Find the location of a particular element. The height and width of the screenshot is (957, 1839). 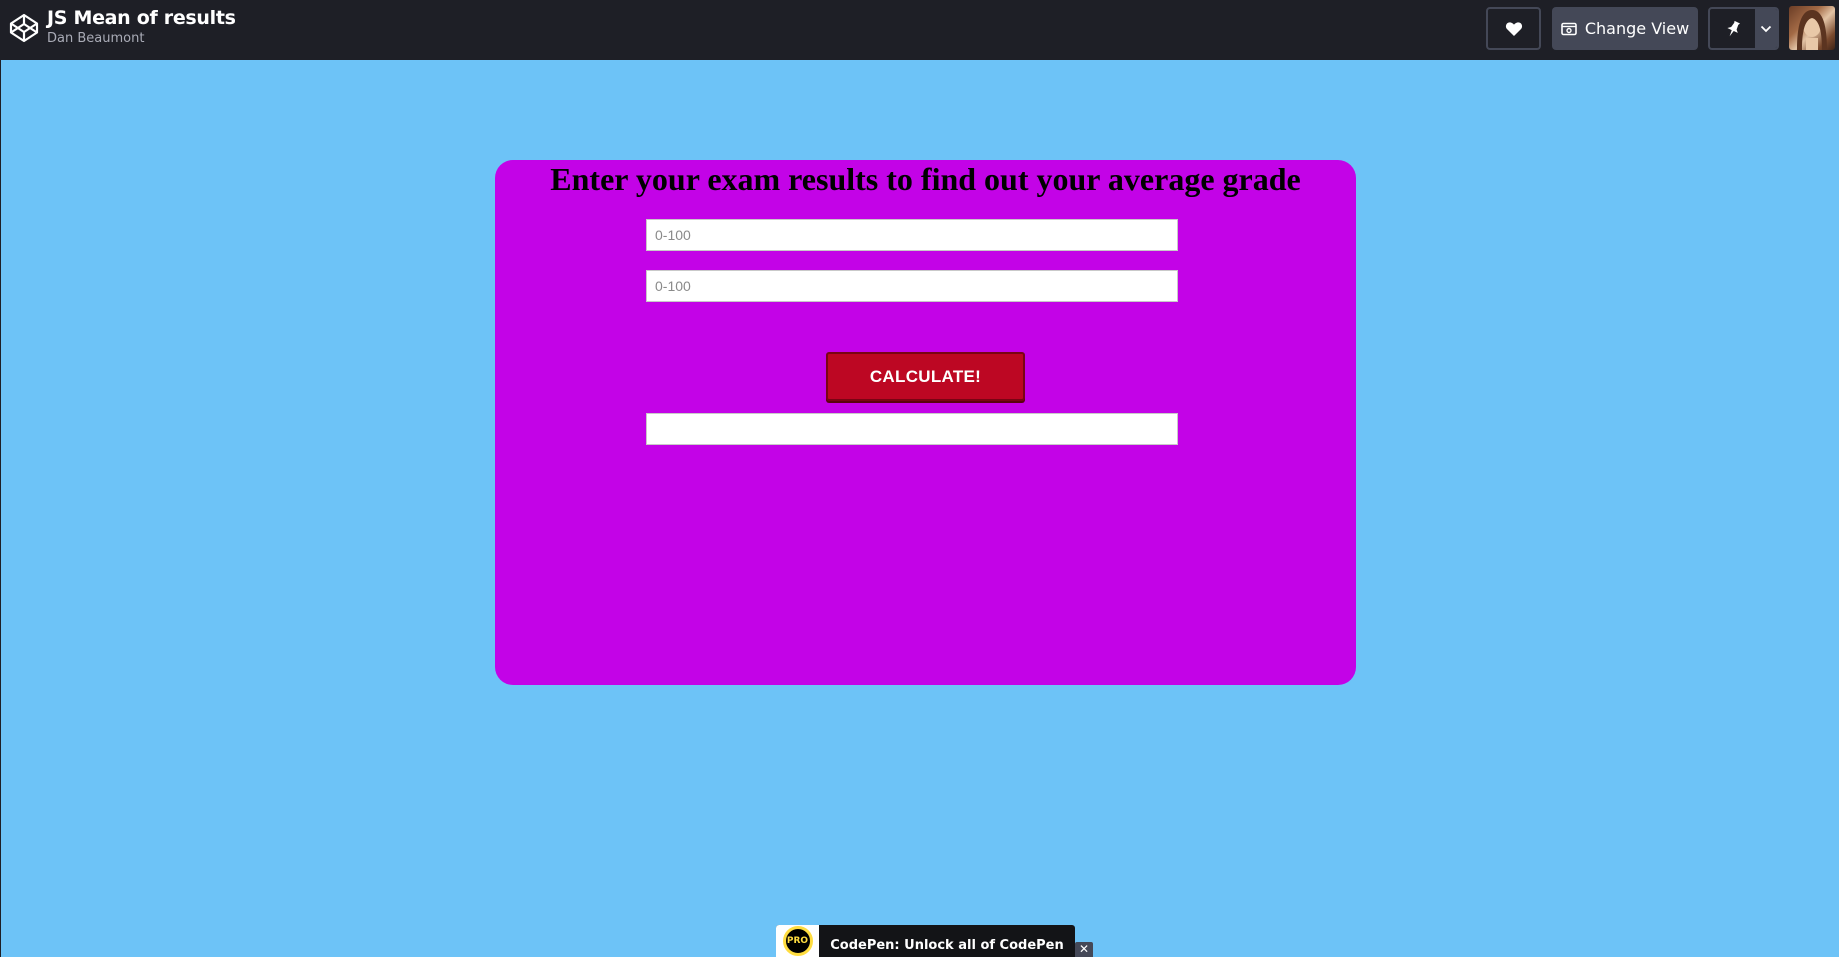

chevron-down-icon is located at coordinates (1766, 28).